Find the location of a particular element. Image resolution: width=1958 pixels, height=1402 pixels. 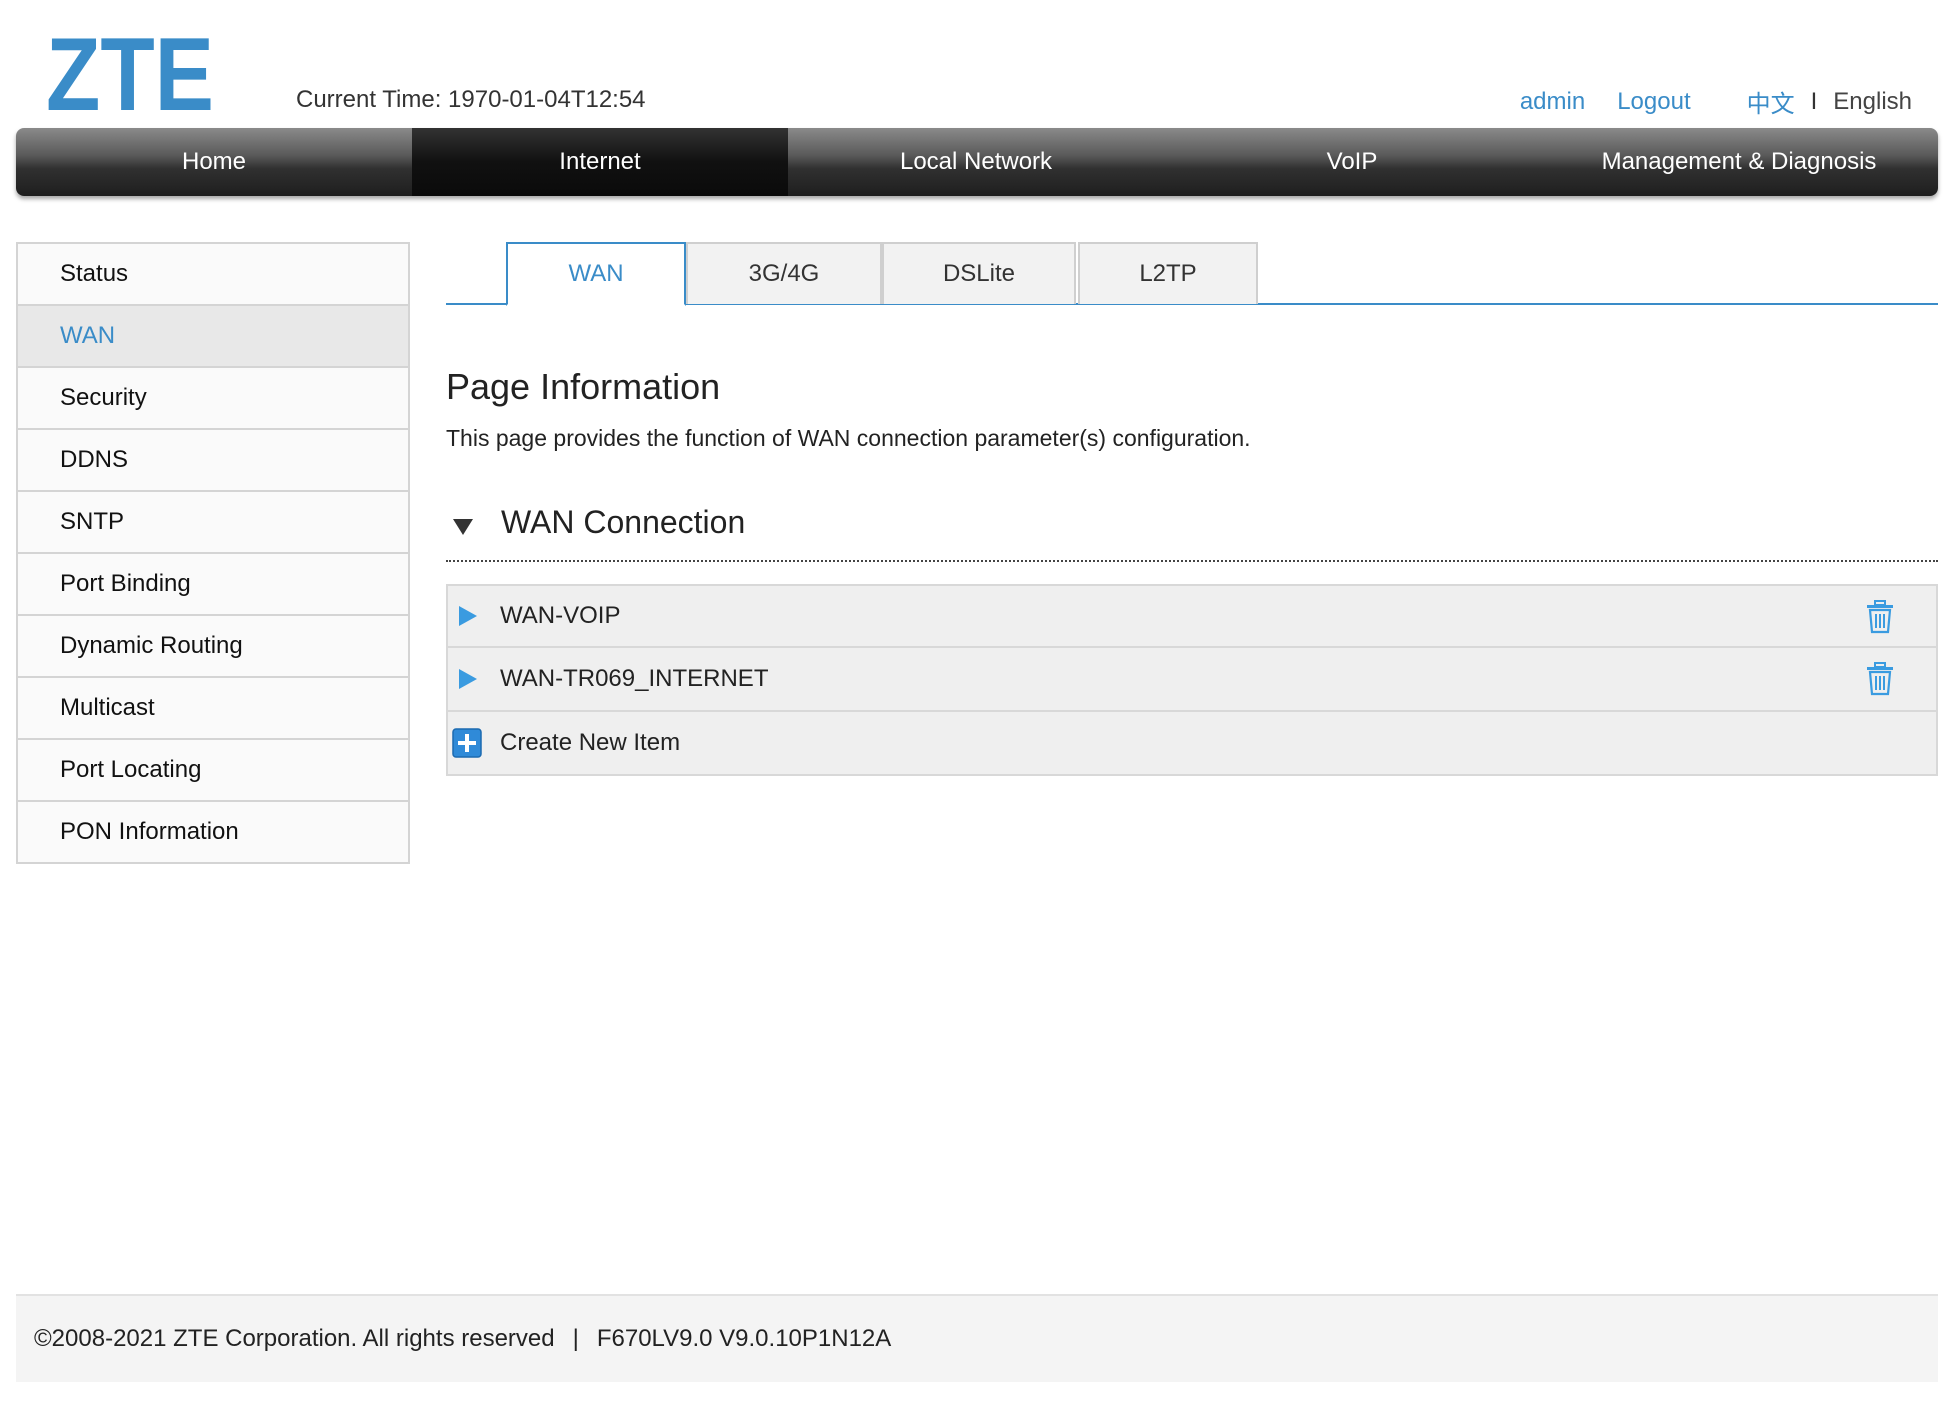

collapse-triangle-icon is located at coordinates (463, 527).